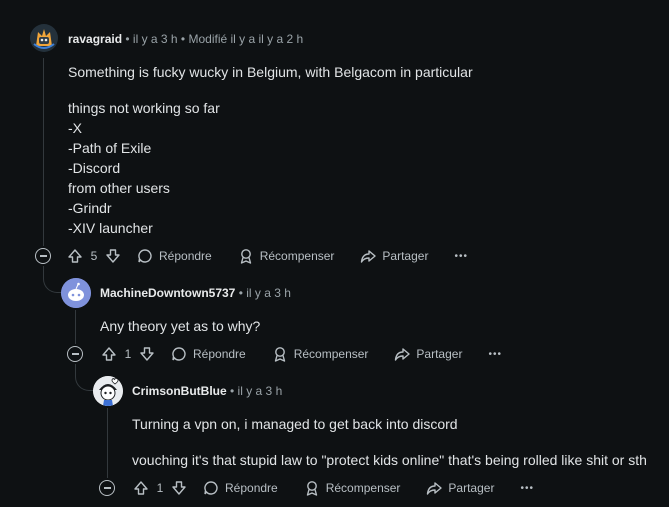 The image size is (669, 507). What do you see at coordinates (110, 148) in the screenshot?
I see `comment-text-line: -Path of Exile` at bounding box center [110, 148].